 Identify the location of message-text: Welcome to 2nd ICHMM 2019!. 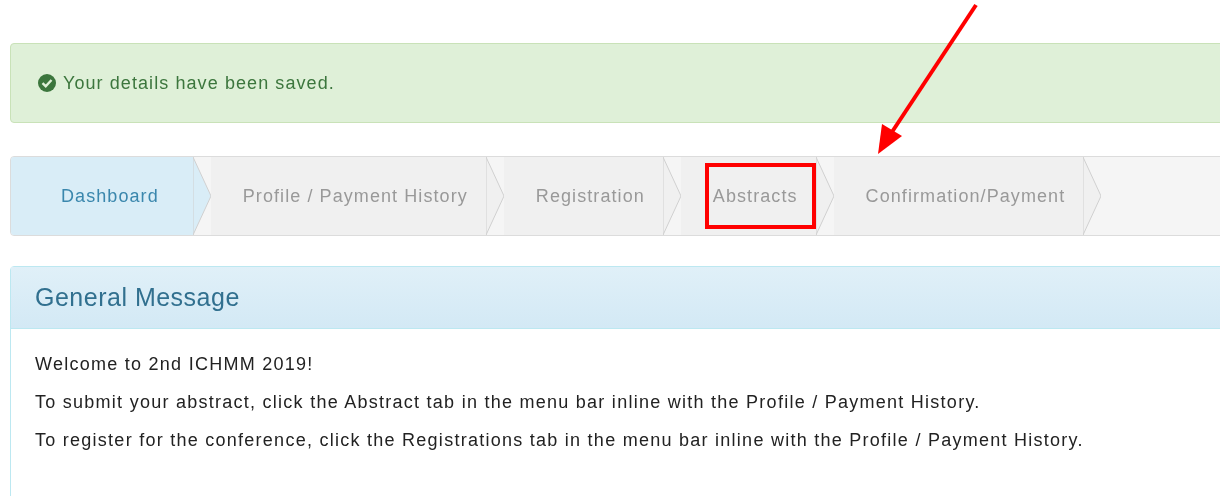
(175, 364).